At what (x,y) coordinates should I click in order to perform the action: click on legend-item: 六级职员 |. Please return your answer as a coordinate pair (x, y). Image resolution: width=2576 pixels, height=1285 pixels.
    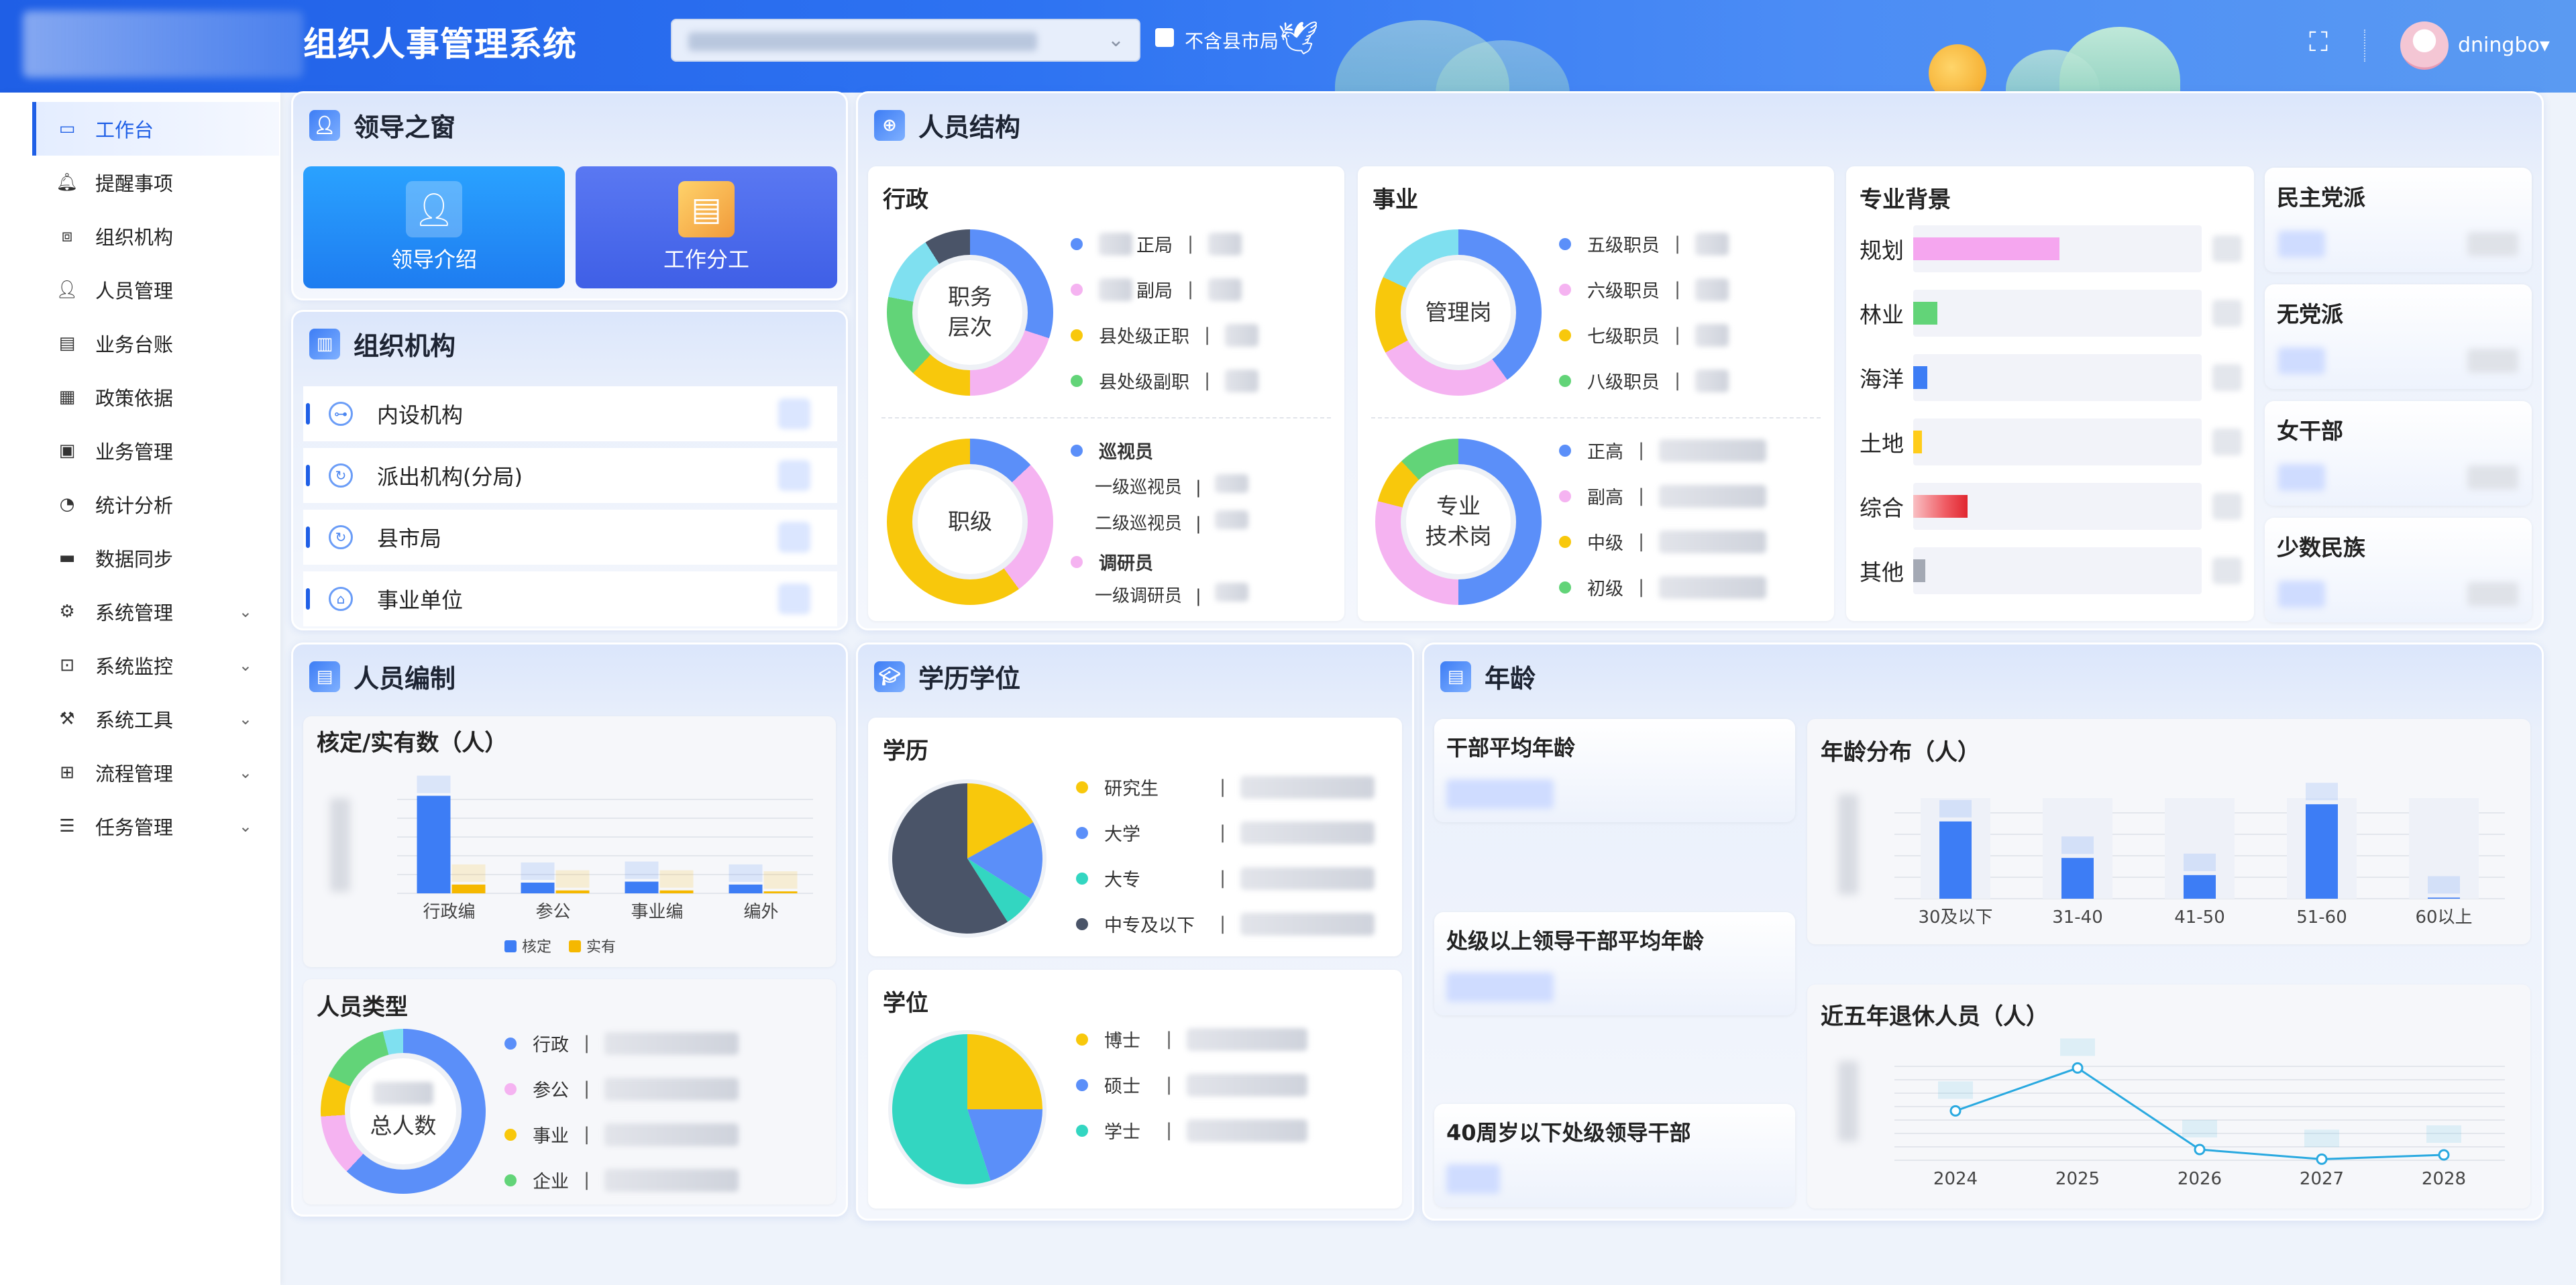
    Looking at the image, I should click on (1644, 289).